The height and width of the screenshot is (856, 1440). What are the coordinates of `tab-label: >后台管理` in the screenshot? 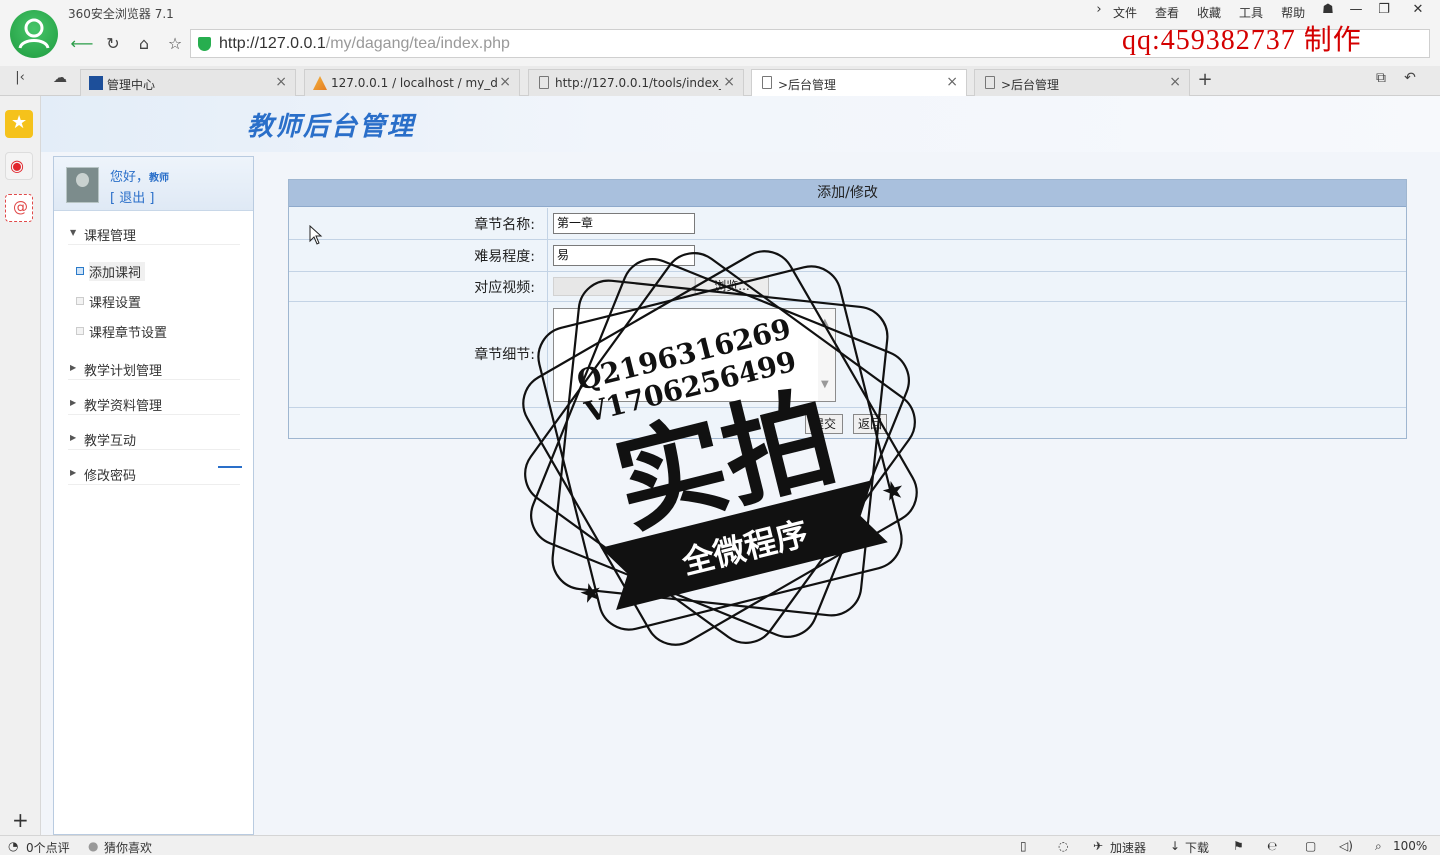 It's located at (807, 85).